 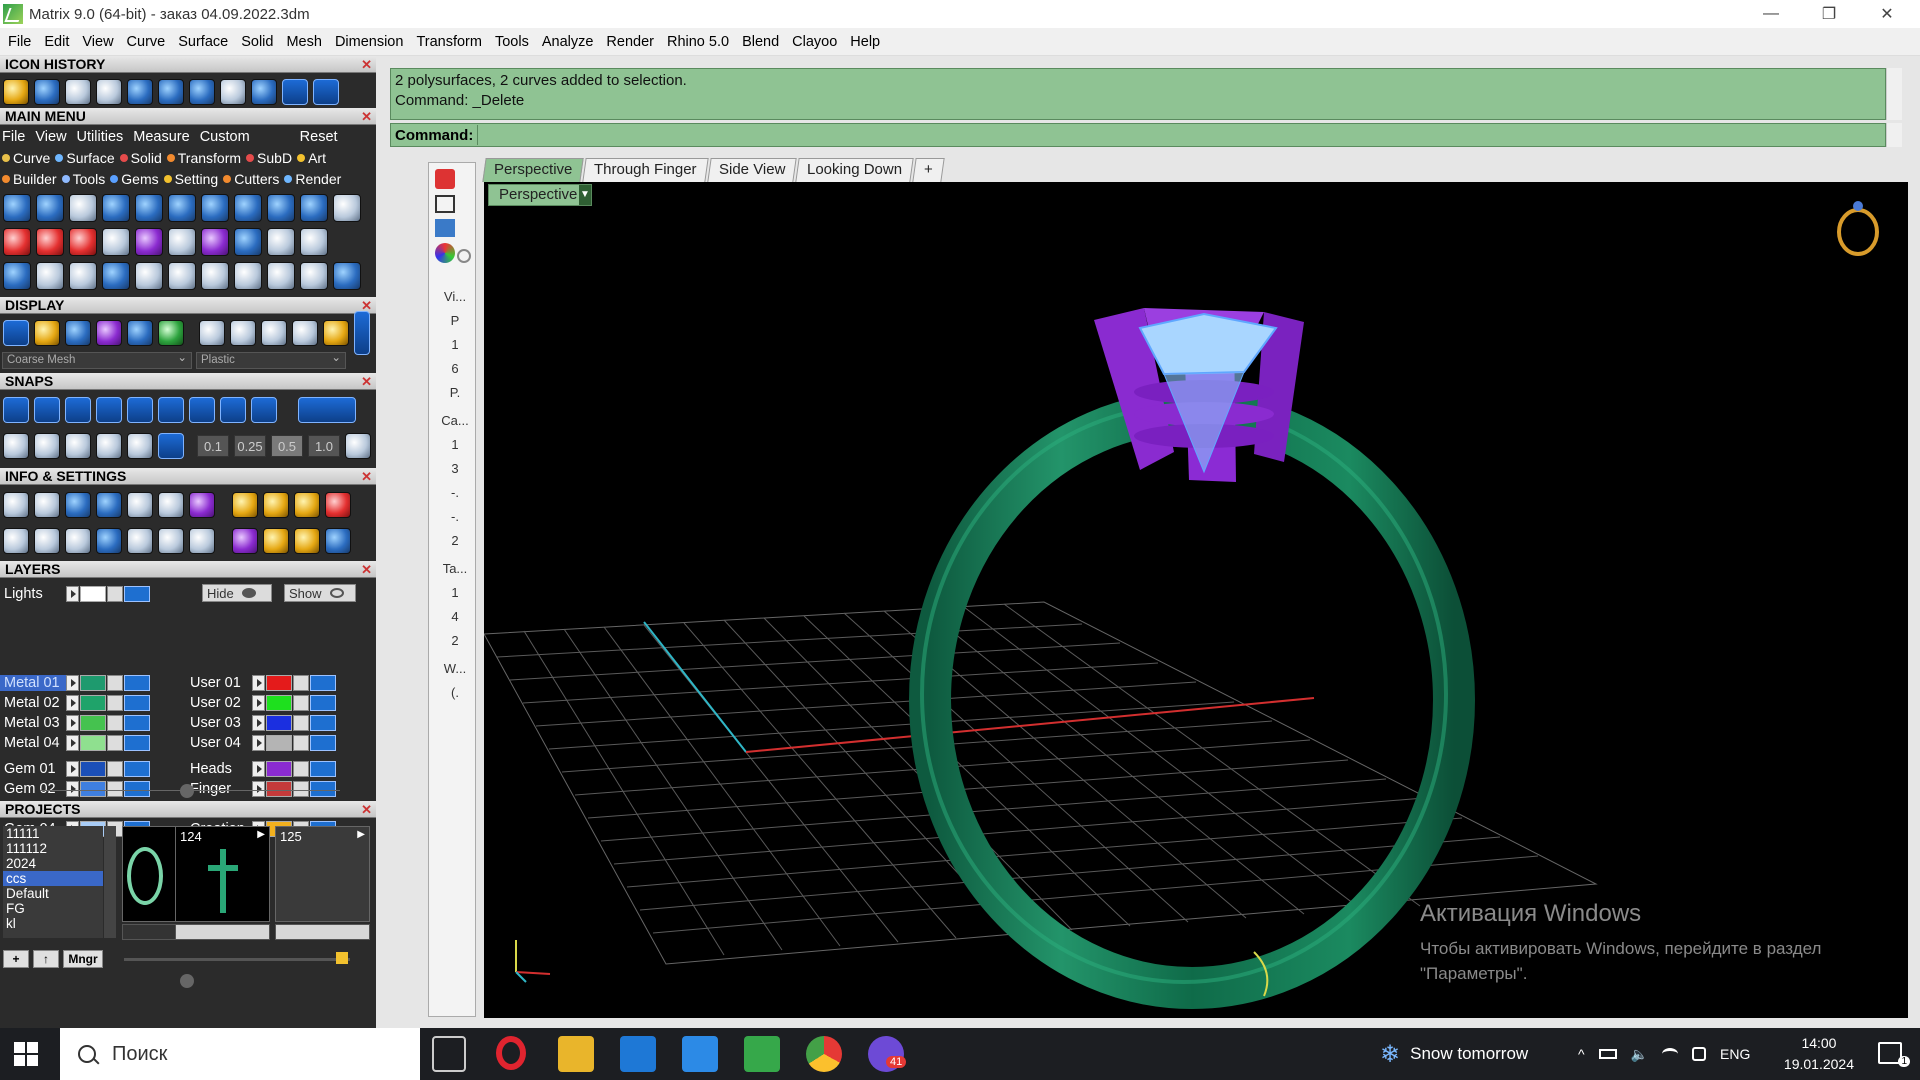 I want to click on filter-icon, so click(x=140, y=541).